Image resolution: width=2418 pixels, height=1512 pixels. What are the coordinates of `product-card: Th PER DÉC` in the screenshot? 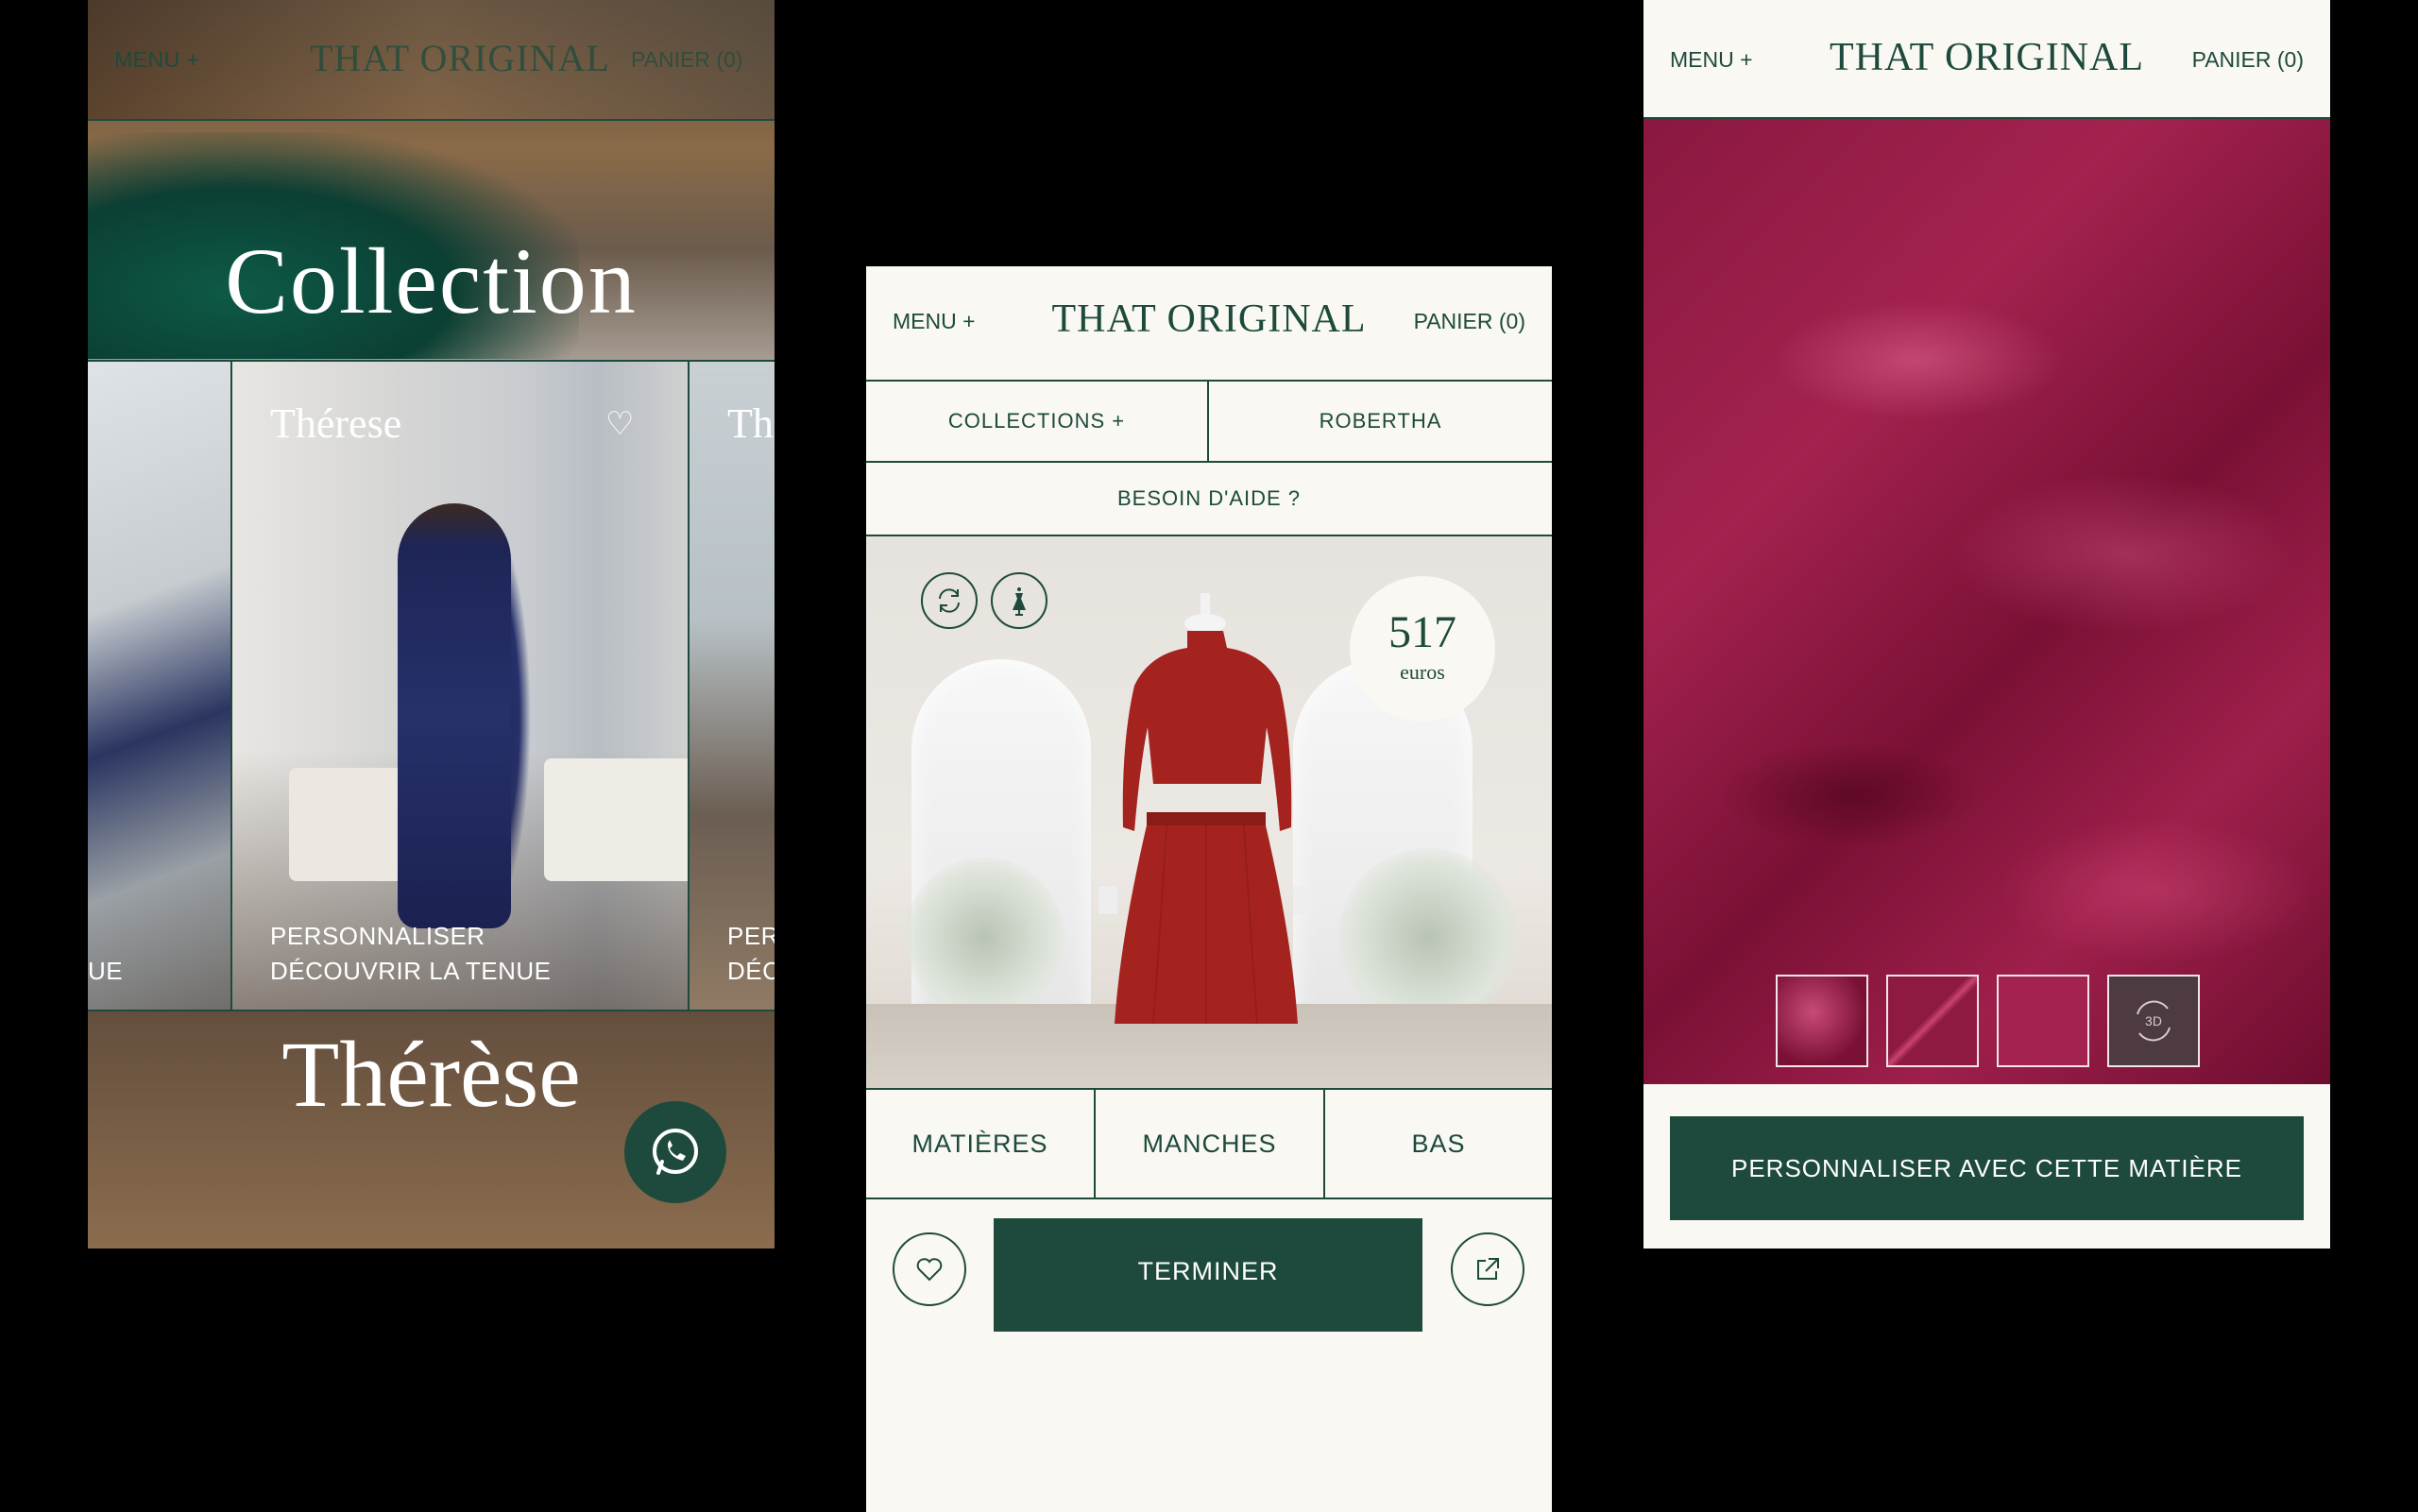 It's located at (732, 685).